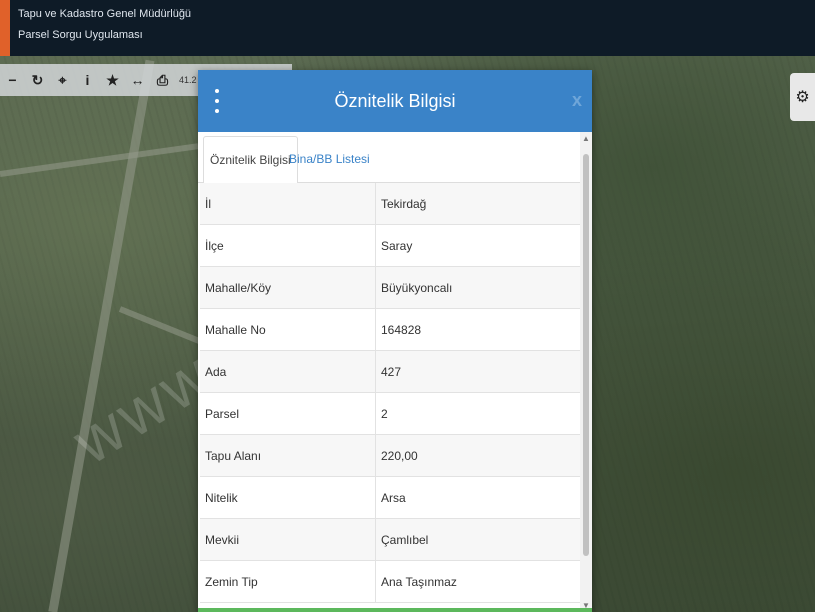 The image size is (815, 612). I want to click on row-key: İl, so click(288, 204).